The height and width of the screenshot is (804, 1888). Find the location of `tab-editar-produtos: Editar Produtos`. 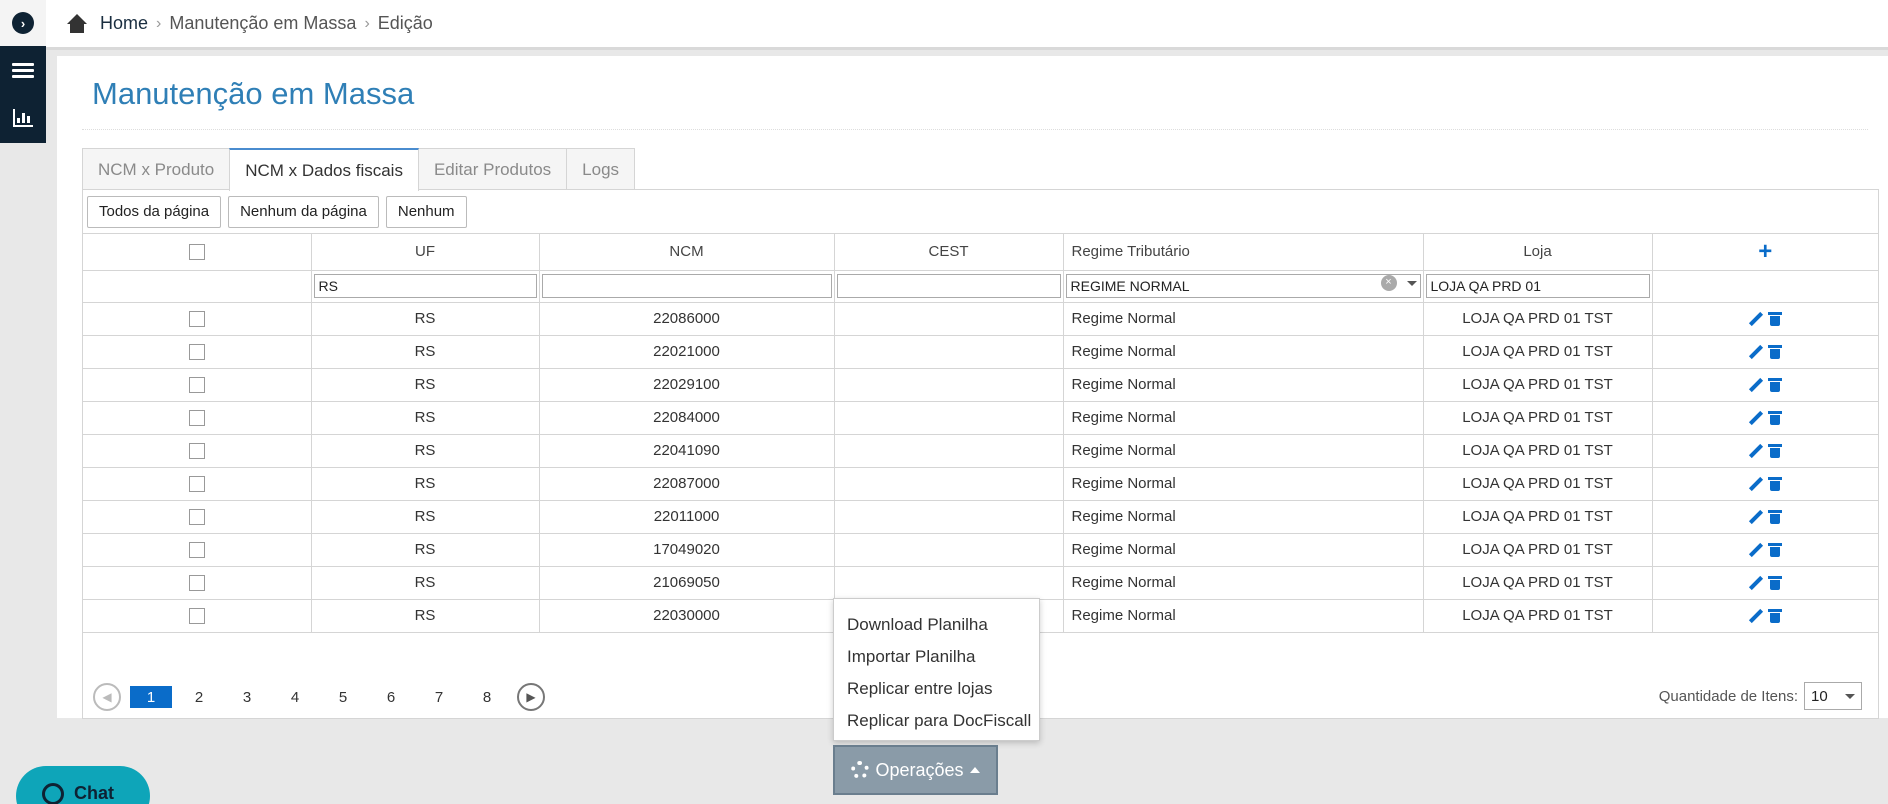

tab-editar-produtos: Editar Produtos is located at coordinates (492, 169).